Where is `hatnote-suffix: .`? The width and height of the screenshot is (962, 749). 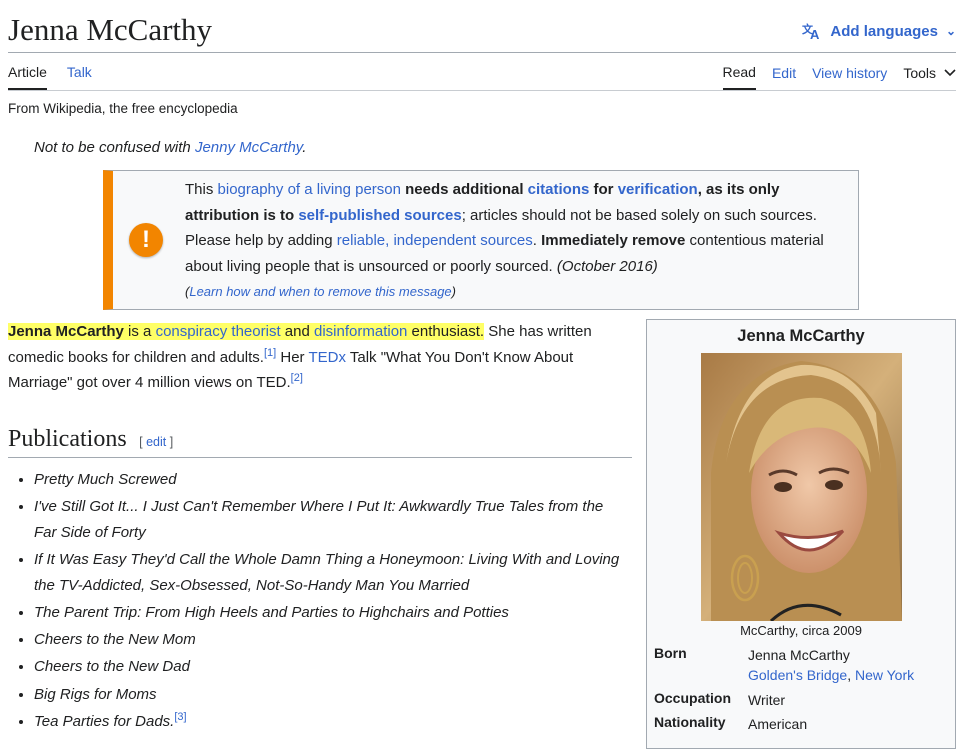 hatnote-suffix: . is located at coordinates (304, 147).